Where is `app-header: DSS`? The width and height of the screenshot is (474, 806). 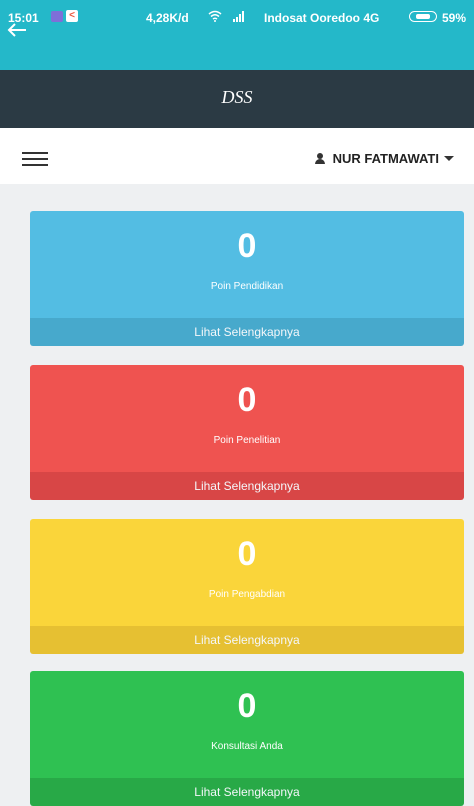 app-header: DSS is located at coordinates (237, 99).